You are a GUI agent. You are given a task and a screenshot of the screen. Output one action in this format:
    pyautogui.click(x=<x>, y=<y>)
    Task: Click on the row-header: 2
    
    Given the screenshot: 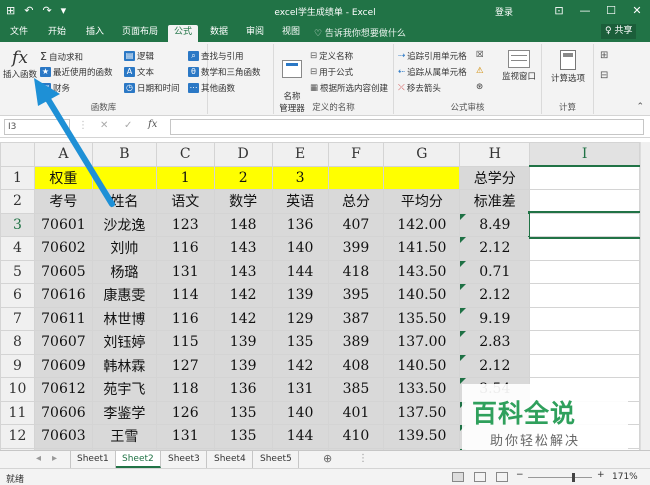 What is the action you would take?
    pyautogui.click(x=17, y=201)
    